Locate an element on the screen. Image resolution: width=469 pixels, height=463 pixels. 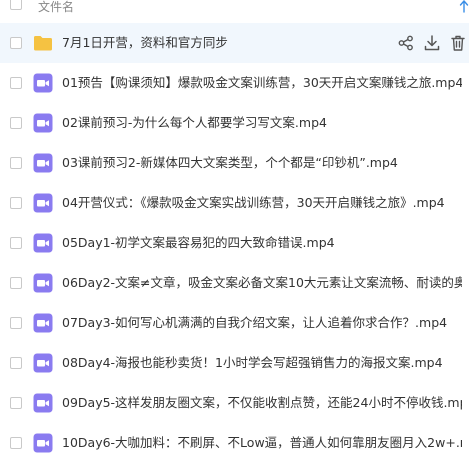
file-row: 05Day1-初学文案最容易犯的四大致命错误.mp4 is located at coordinates (234, 243).